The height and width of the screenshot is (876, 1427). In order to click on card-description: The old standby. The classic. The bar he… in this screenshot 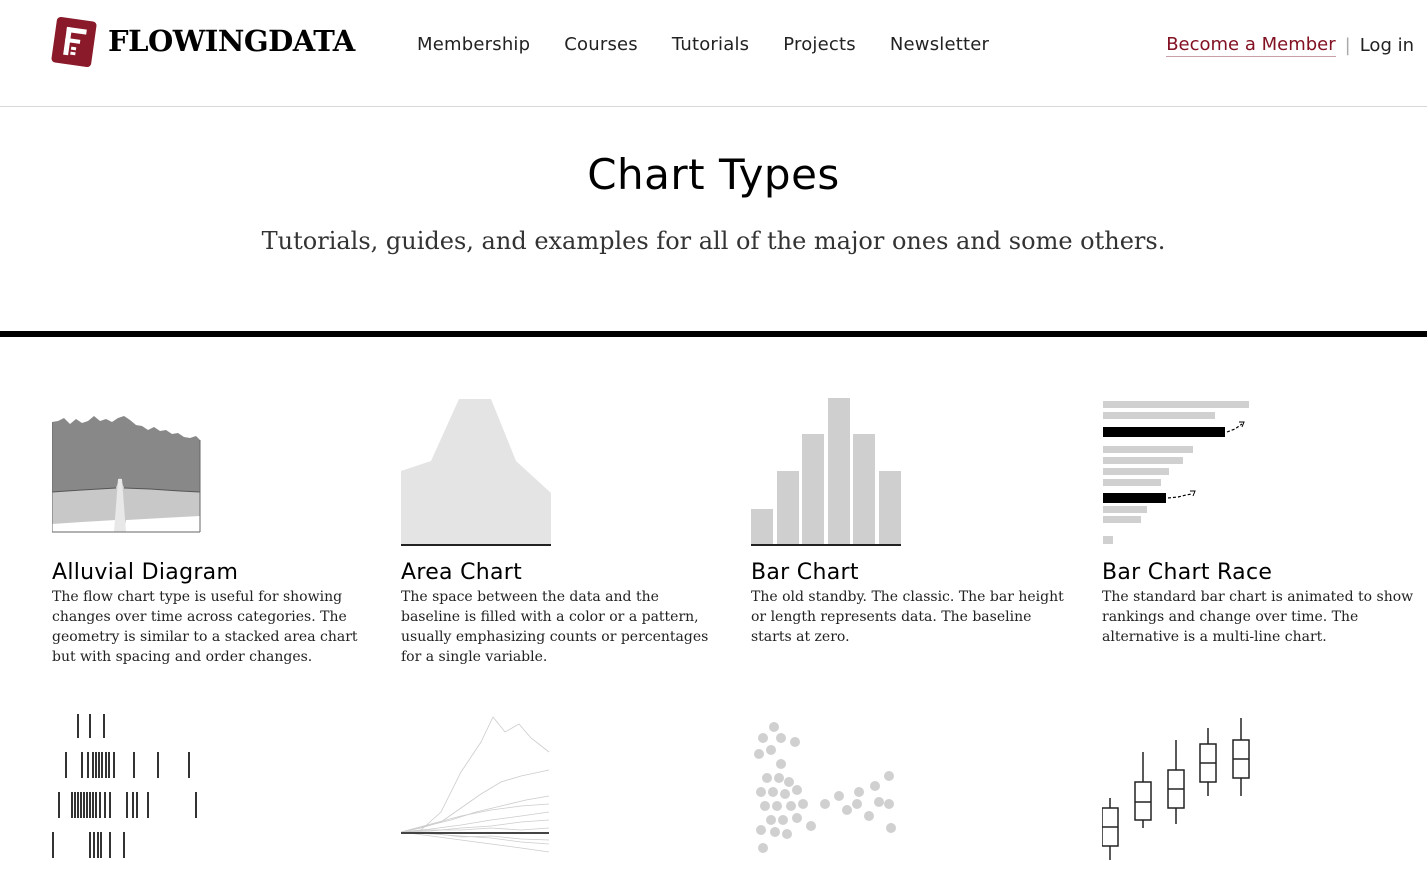, I will do `click(907, 617)`.